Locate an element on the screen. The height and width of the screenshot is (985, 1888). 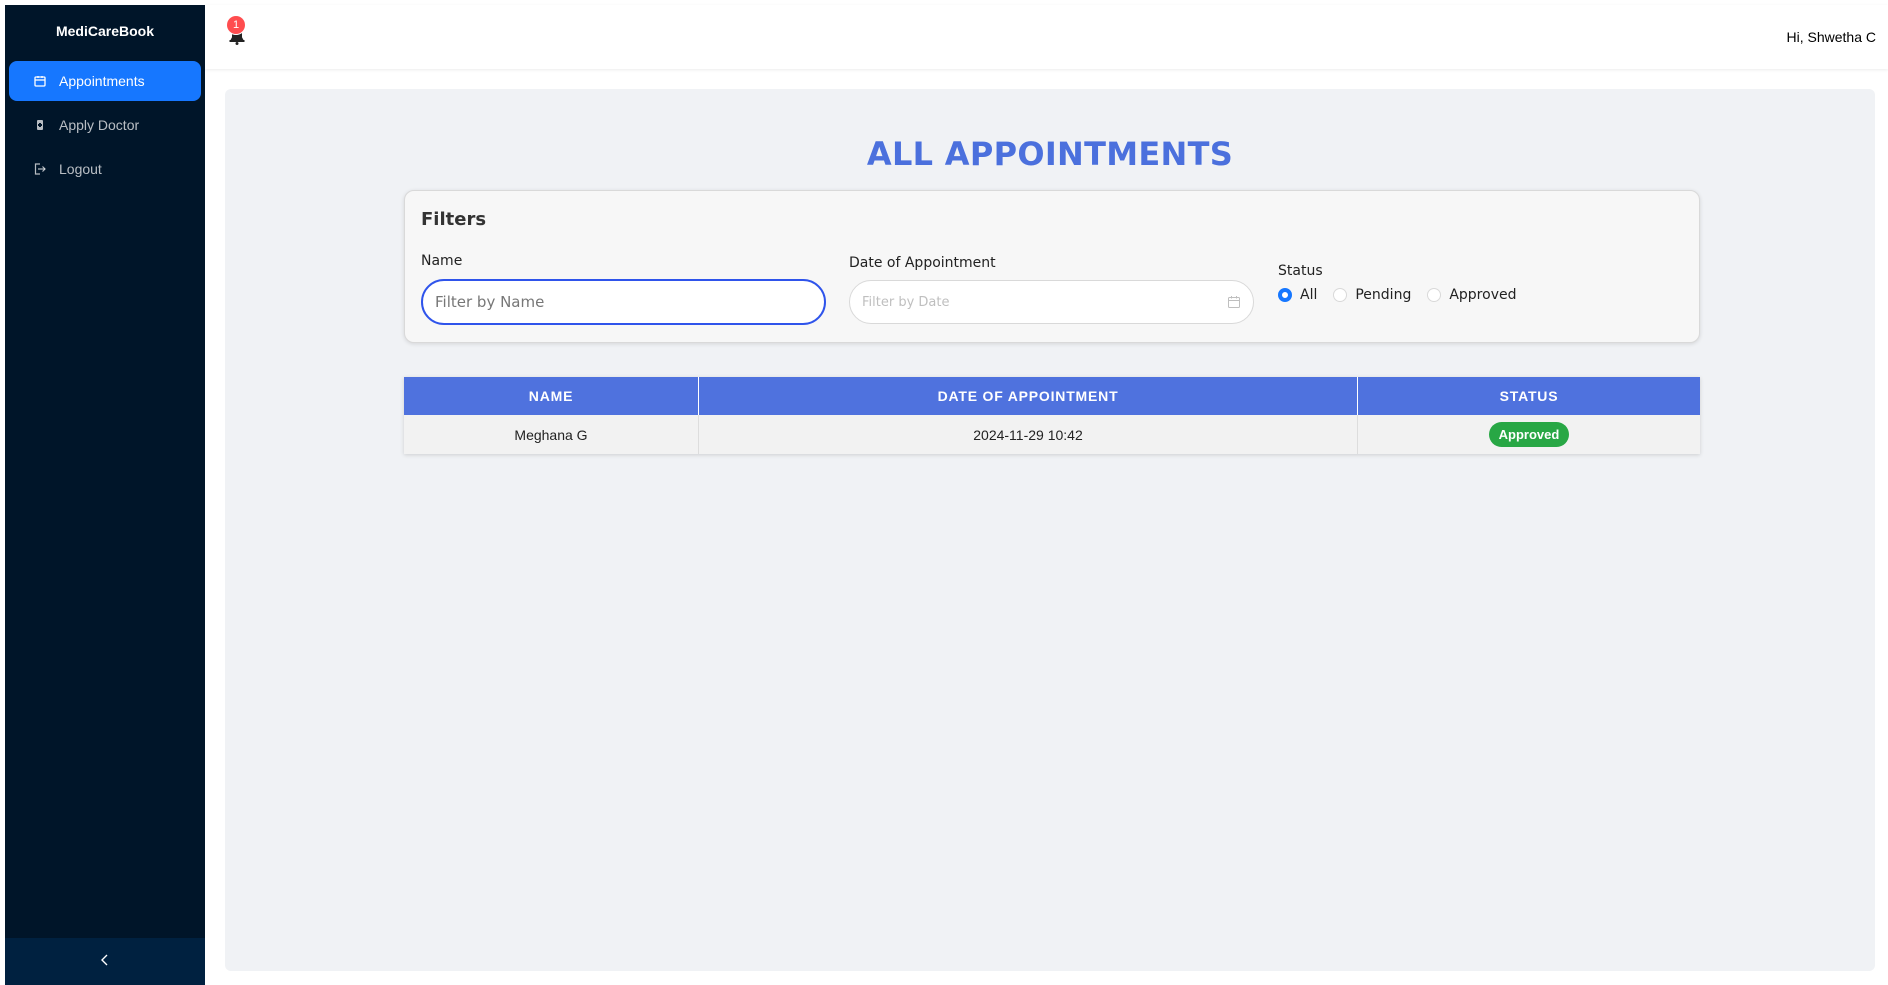
name-filter-label: Name is located at coordinates (442, 261).